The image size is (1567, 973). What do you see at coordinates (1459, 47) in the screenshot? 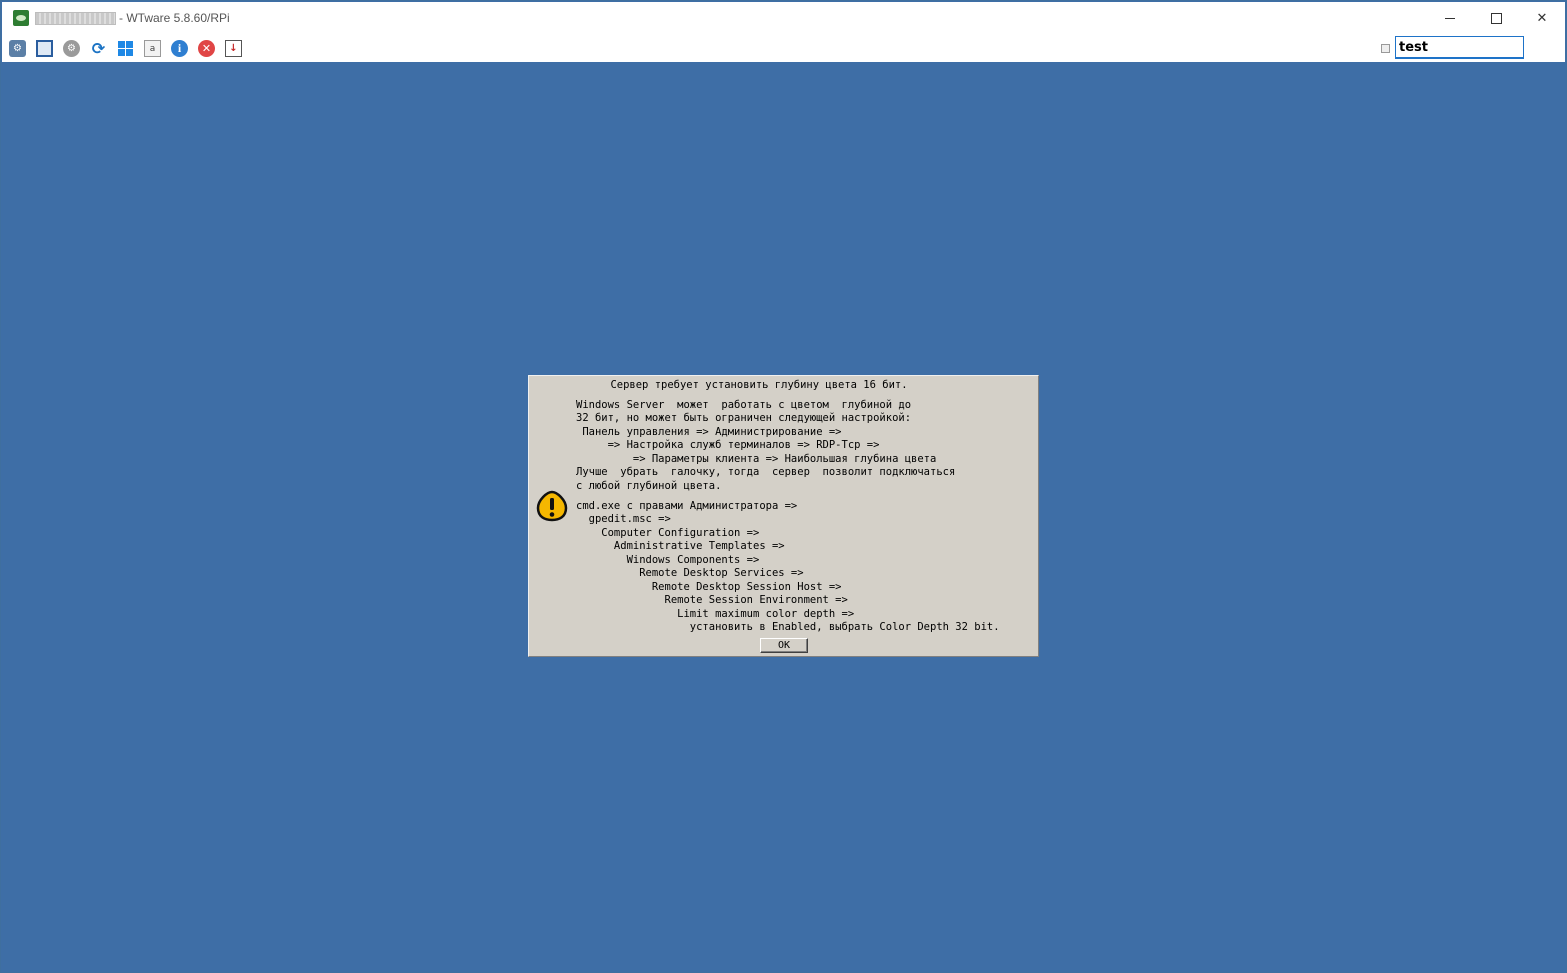
I see `search-input` at bounding box center [1459, 47].